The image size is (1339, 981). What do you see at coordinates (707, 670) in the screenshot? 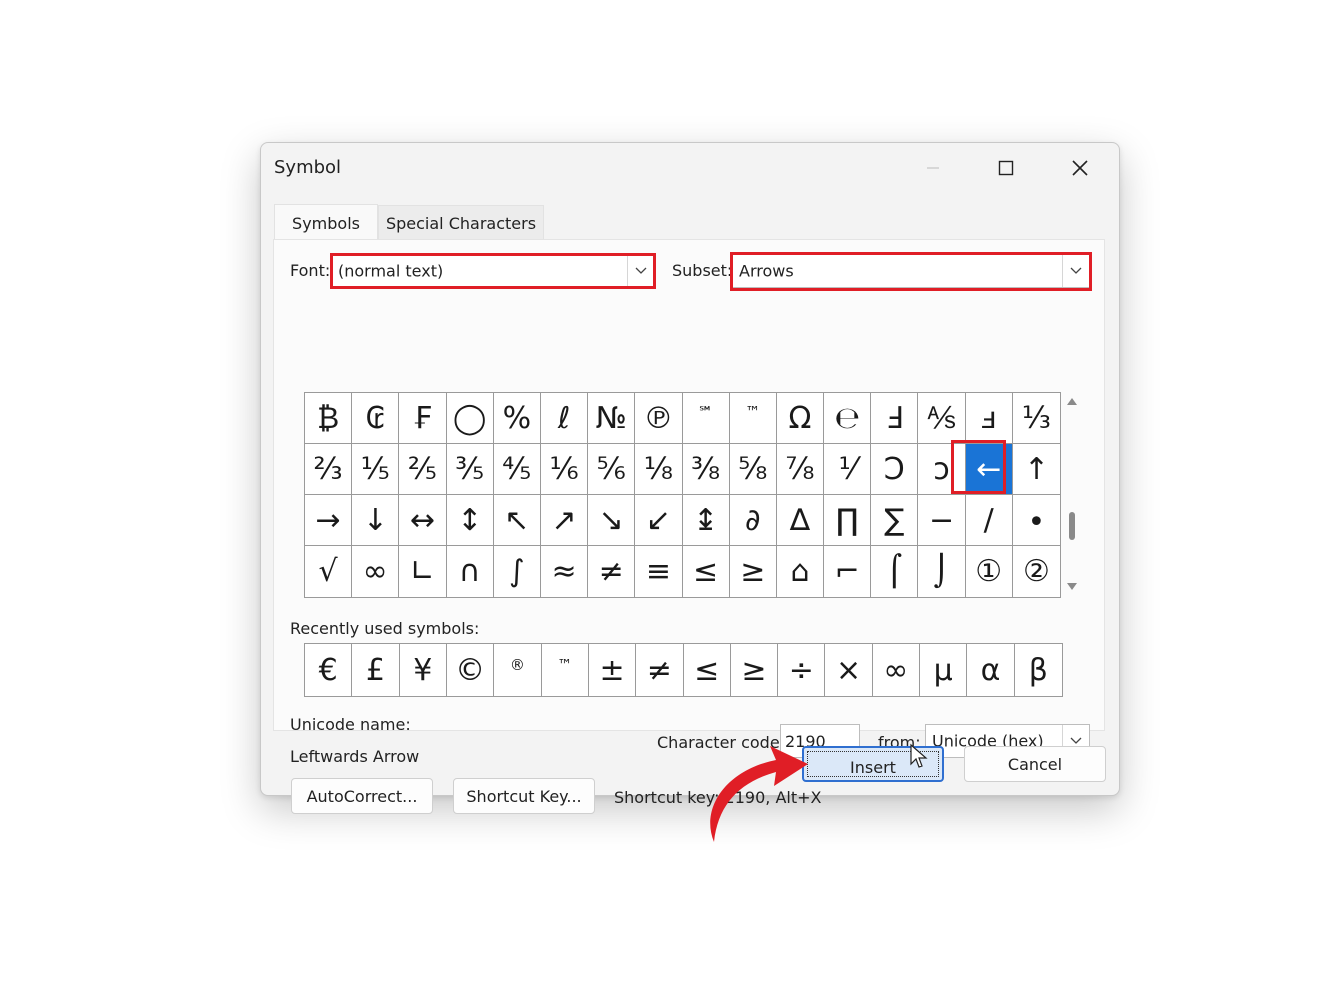
I see `recent-symbol-cell: ≤` at bounding box center [707, 670].